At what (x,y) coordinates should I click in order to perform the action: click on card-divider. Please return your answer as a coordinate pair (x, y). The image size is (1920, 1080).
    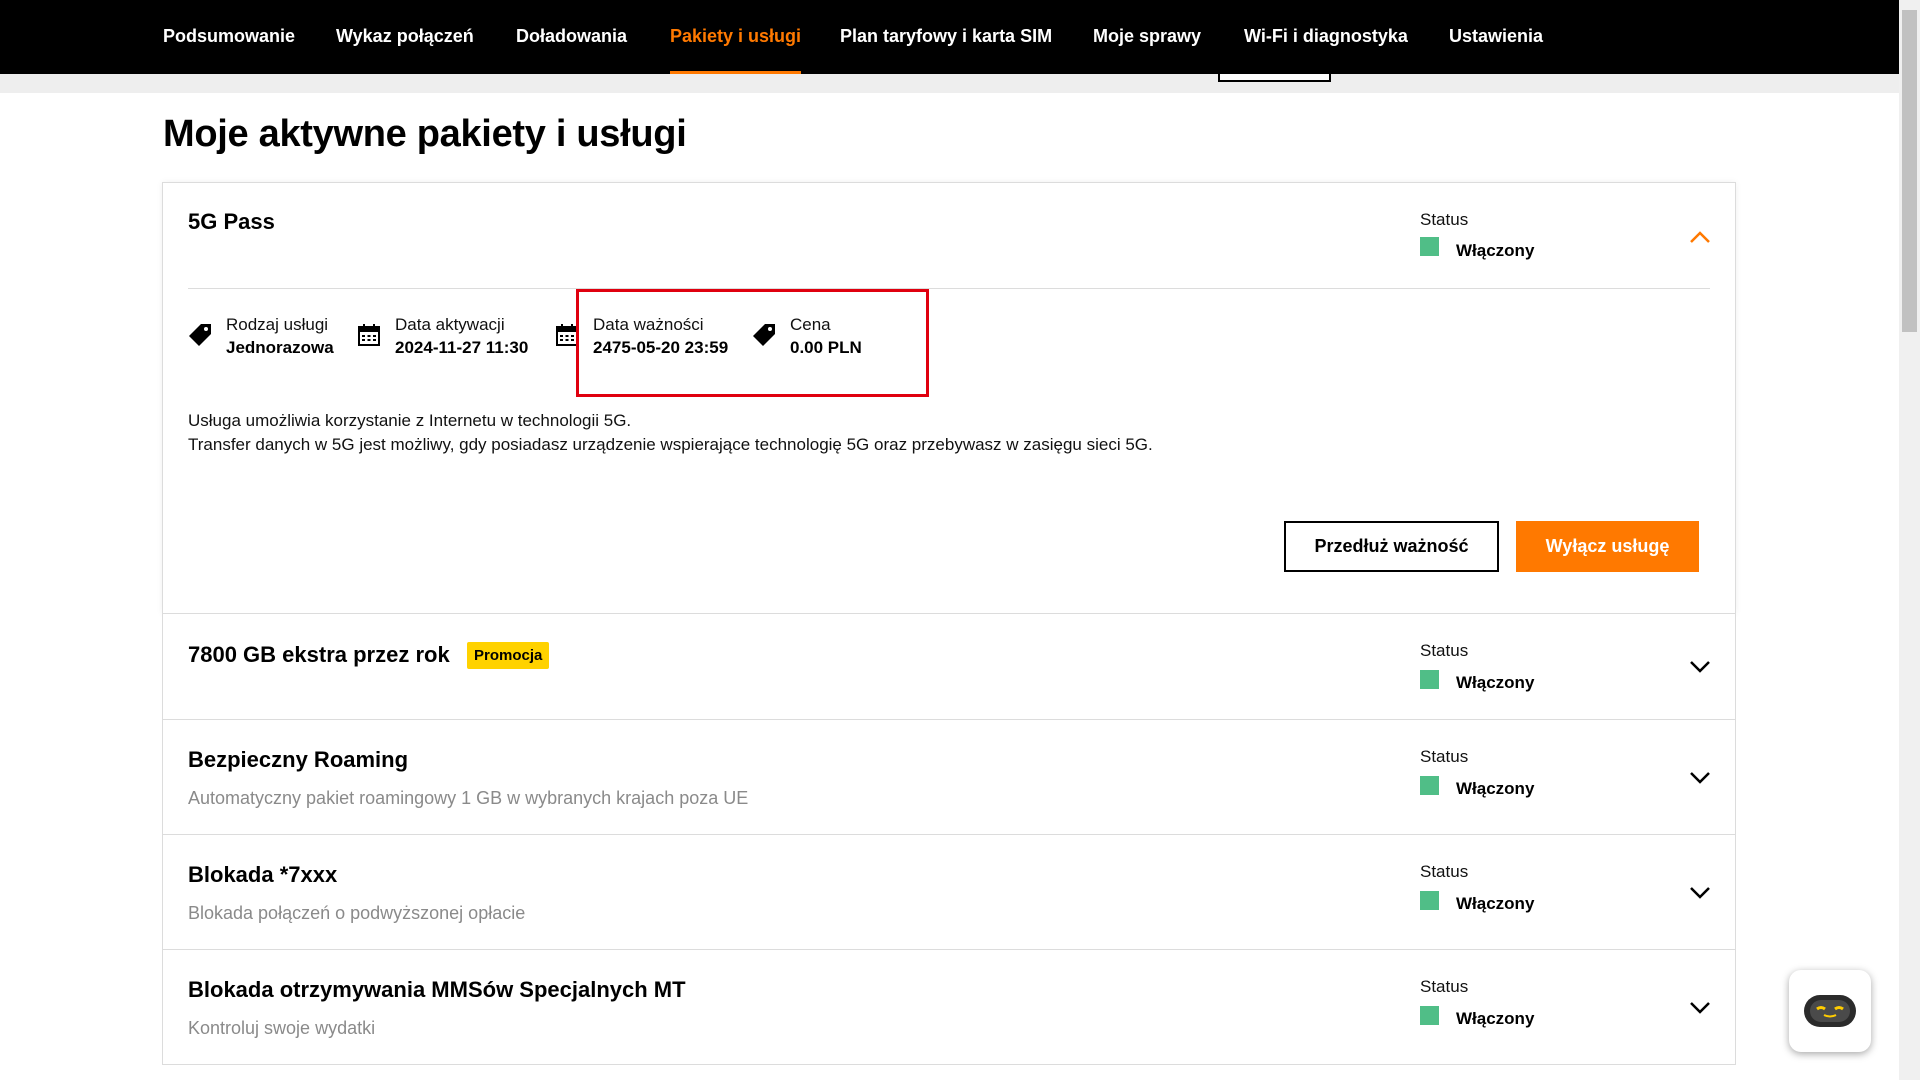
    Looking at the image, I should click on (949, 288).